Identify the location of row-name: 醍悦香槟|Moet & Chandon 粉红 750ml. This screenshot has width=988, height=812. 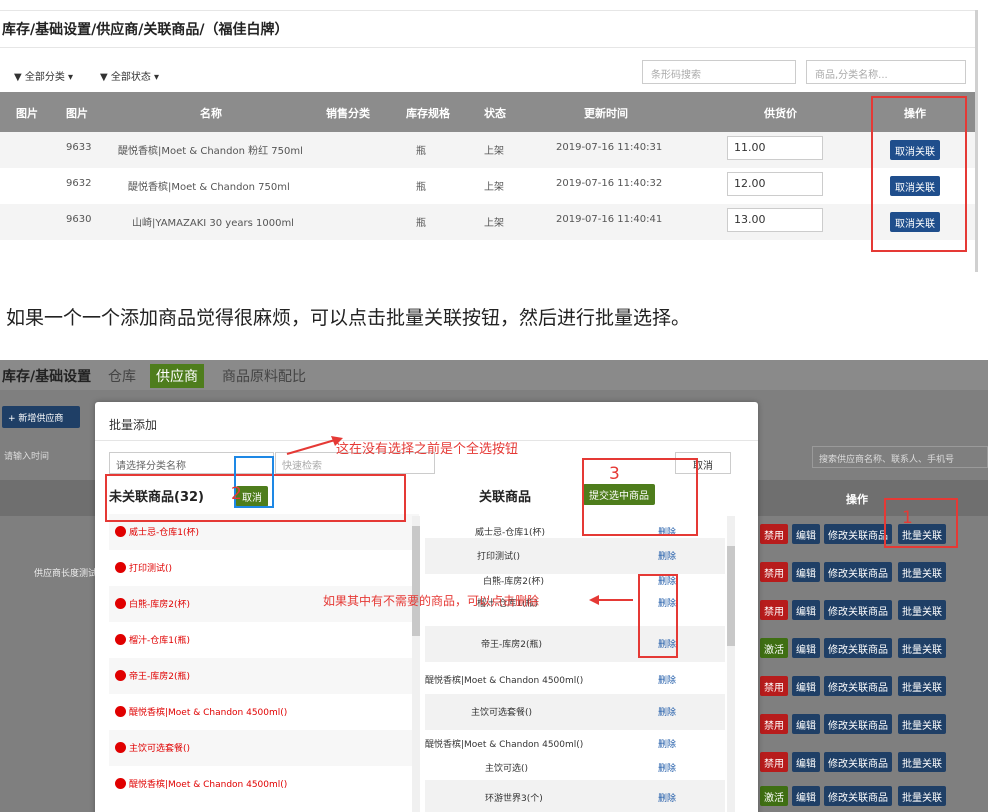
(210, 151).